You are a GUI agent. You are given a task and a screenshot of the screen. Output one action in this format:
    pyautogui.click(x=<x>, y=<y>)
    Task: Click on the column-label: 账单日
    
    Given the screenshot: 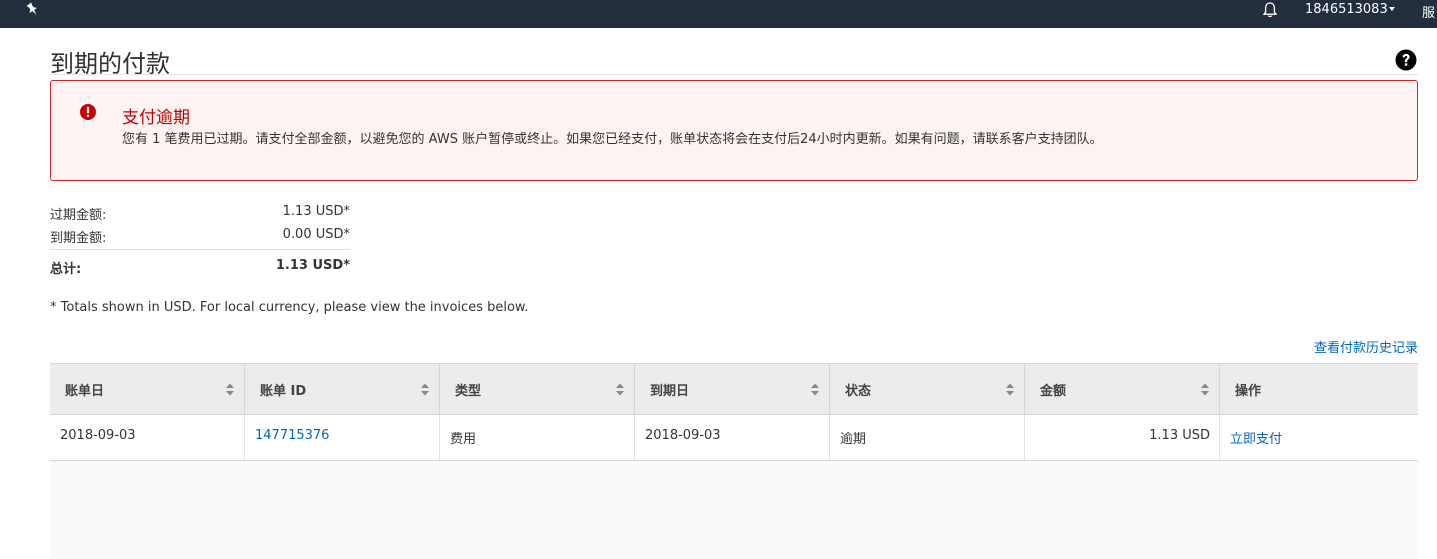 What is the action you would take?
    pyautogui.click(x=85, y=391)
    